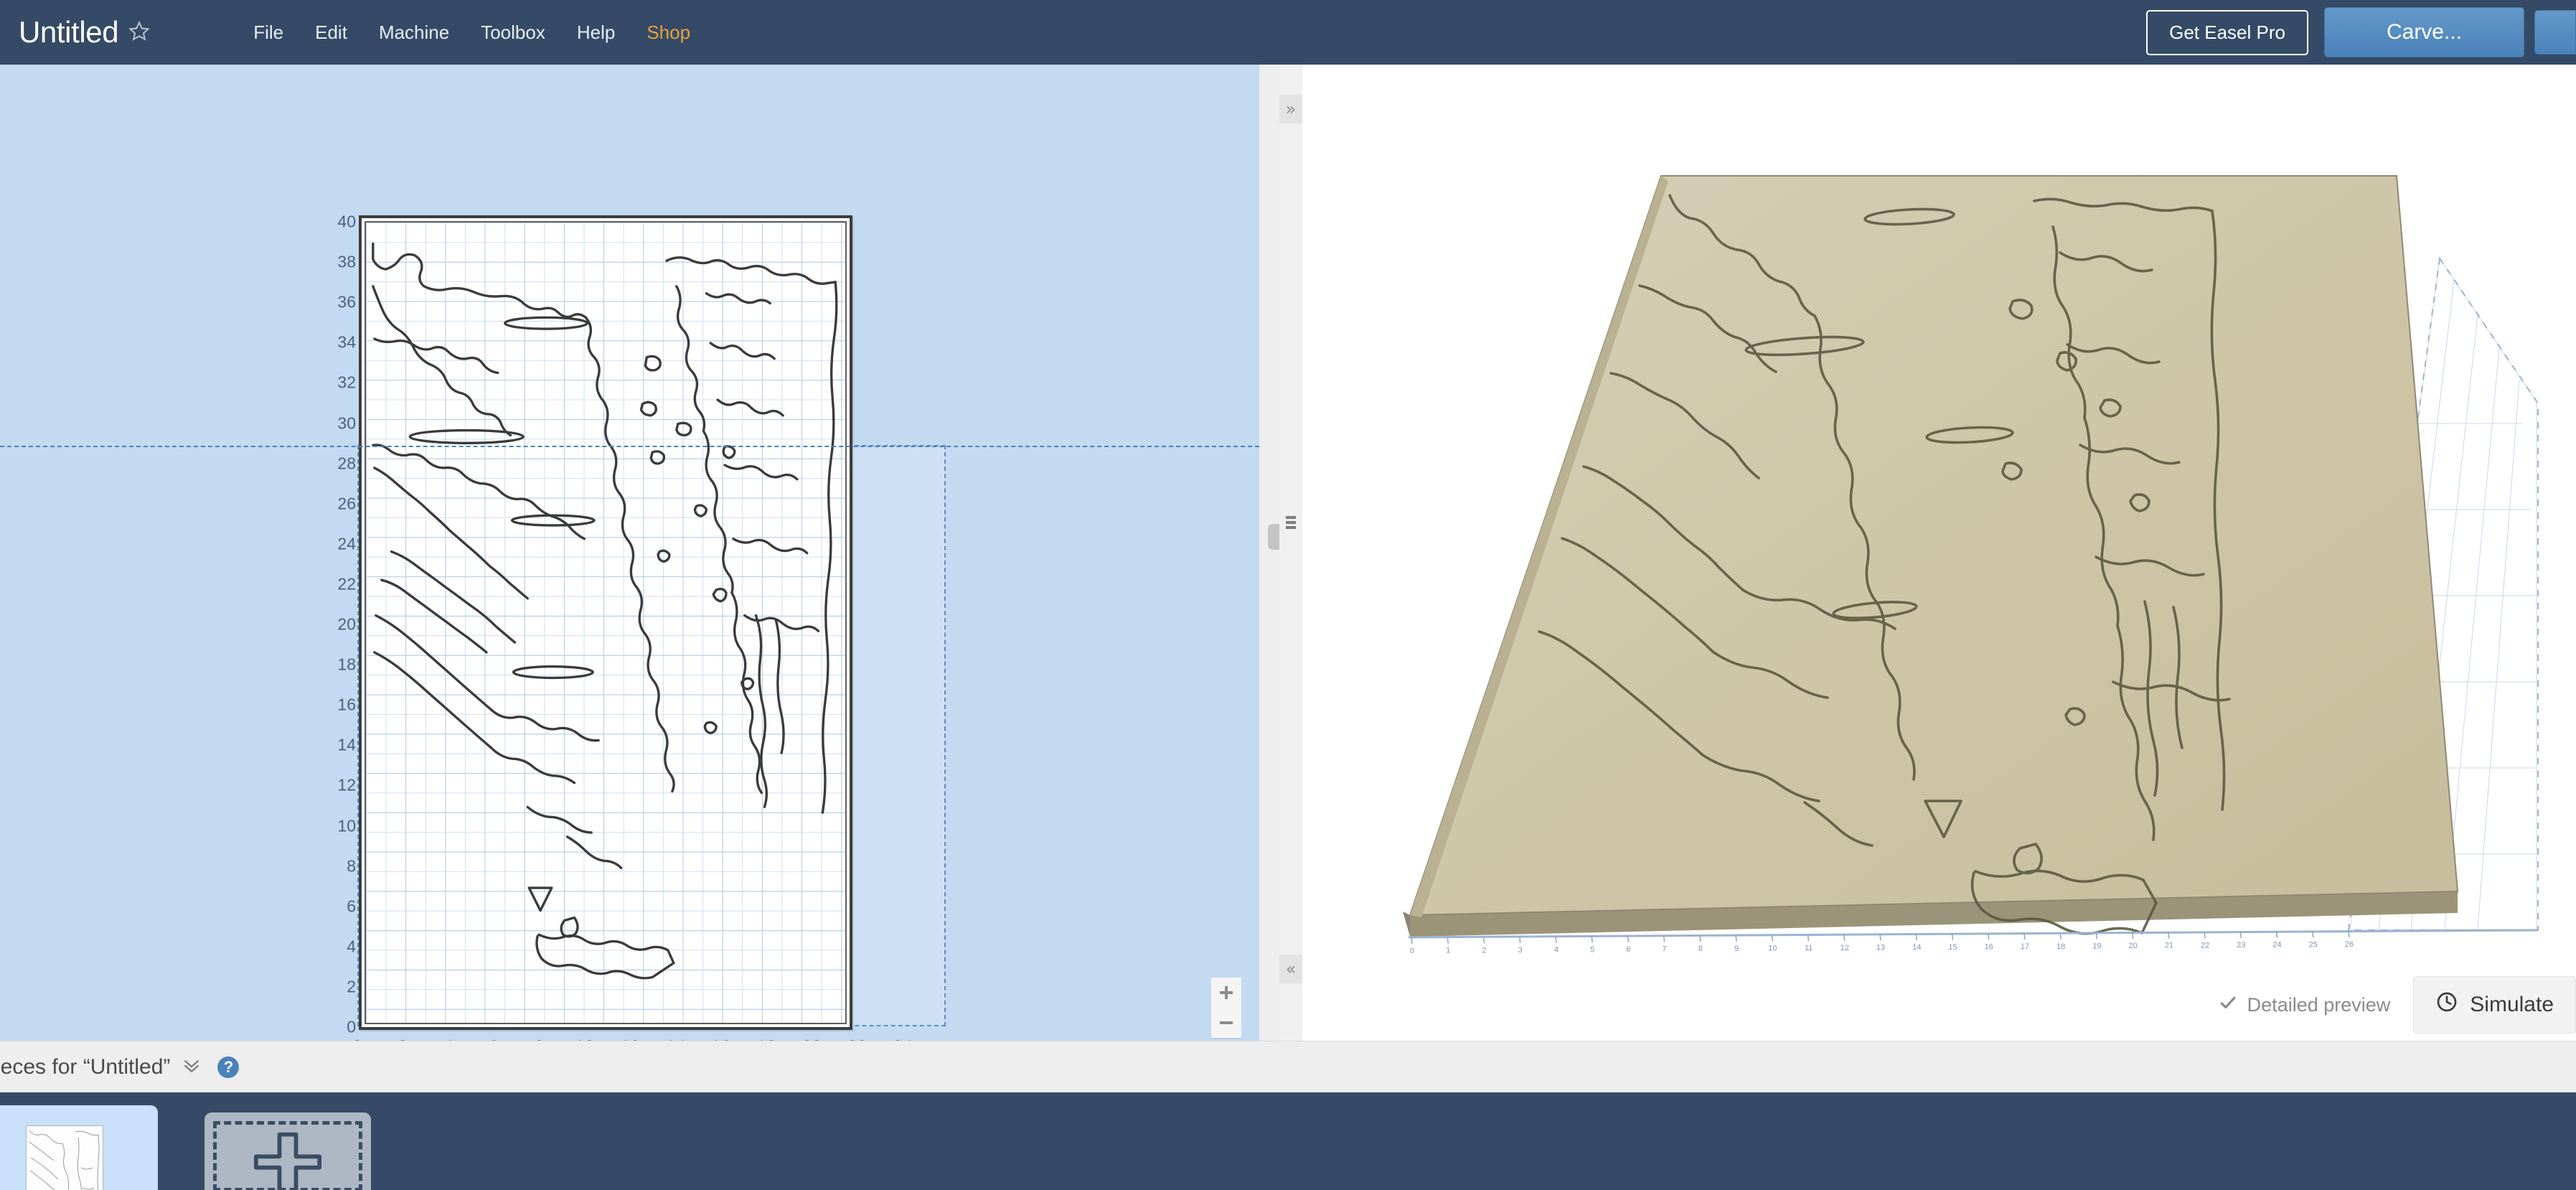  I want to click on menu-machine: Machine, so click(414, 33).